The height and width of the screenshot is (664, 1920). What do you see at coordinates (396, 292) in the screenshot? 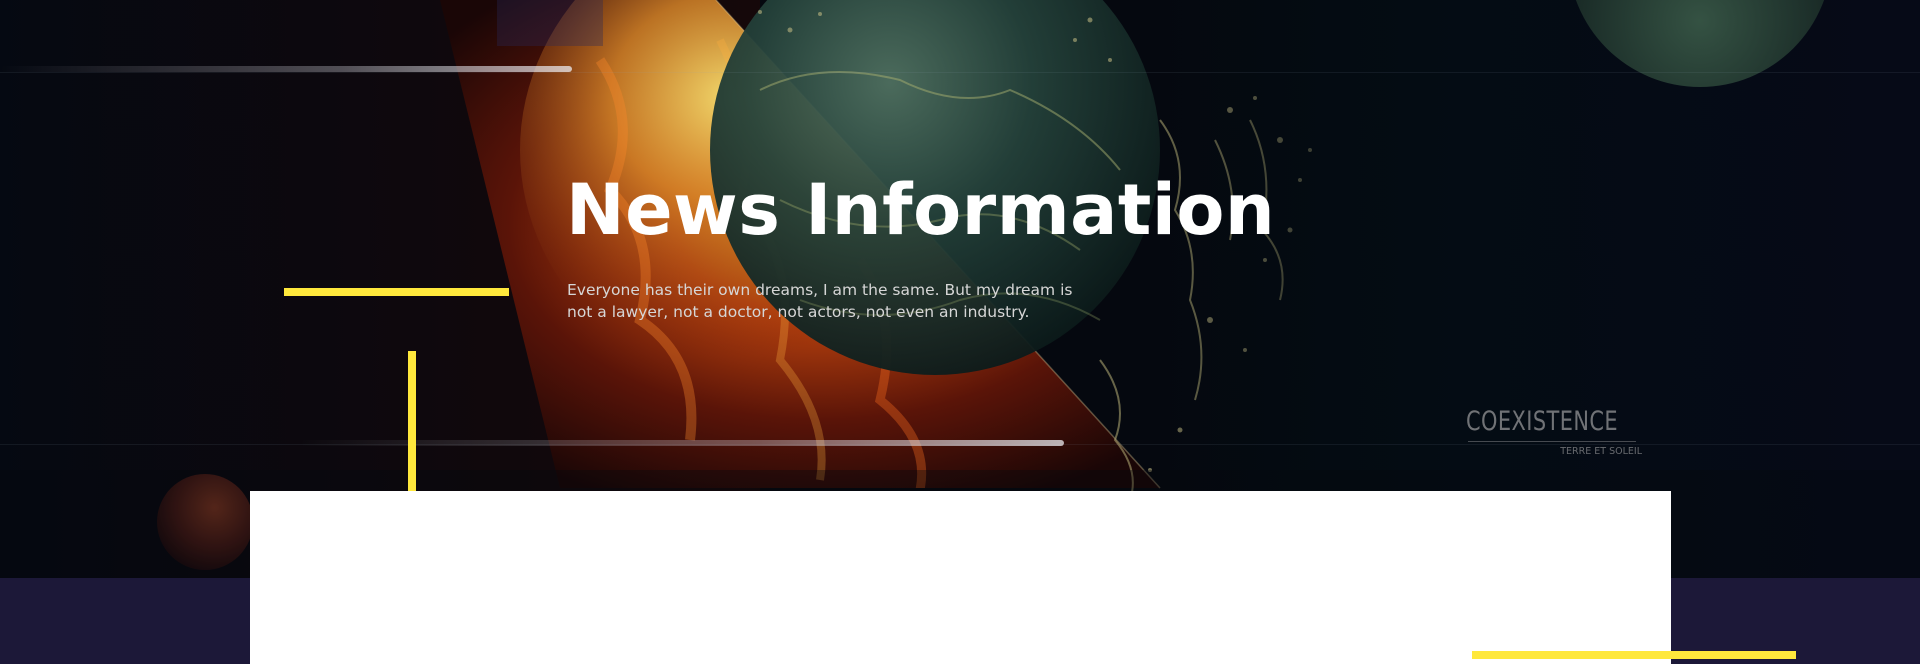
I see `accent-bar-horizontal` at bounding box center [396, 292].